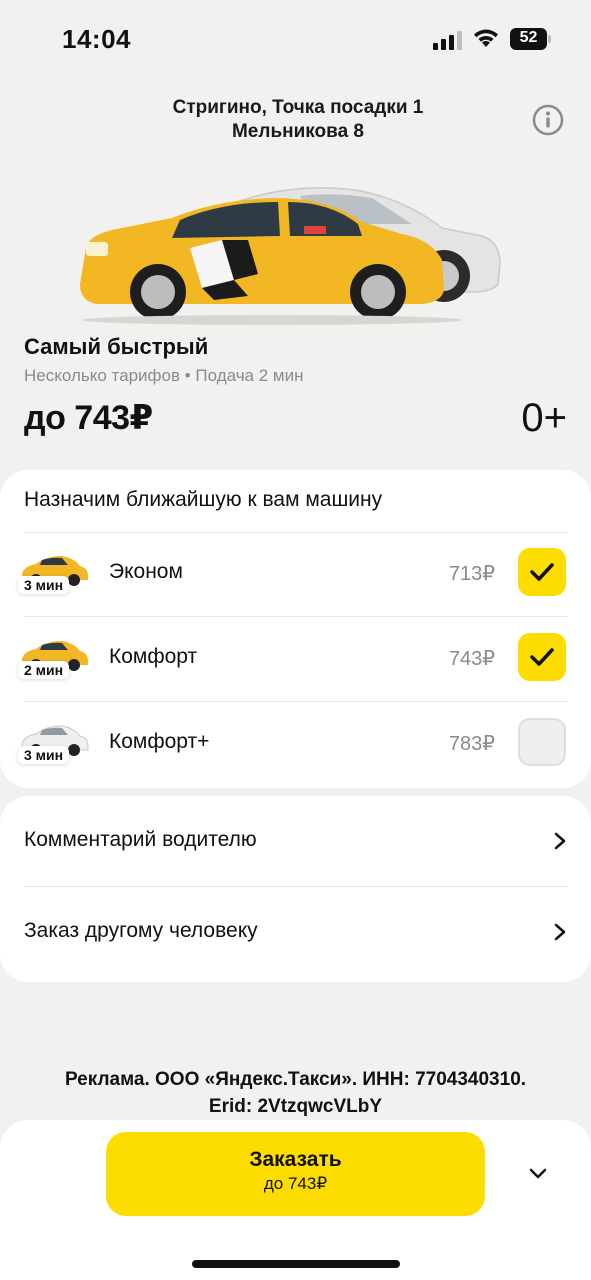 The height and width of the screenshot is (1280, 591). I want to click on ad-erid-line: Erid: 2VtzqwcVLbY, so click(295, 1106).